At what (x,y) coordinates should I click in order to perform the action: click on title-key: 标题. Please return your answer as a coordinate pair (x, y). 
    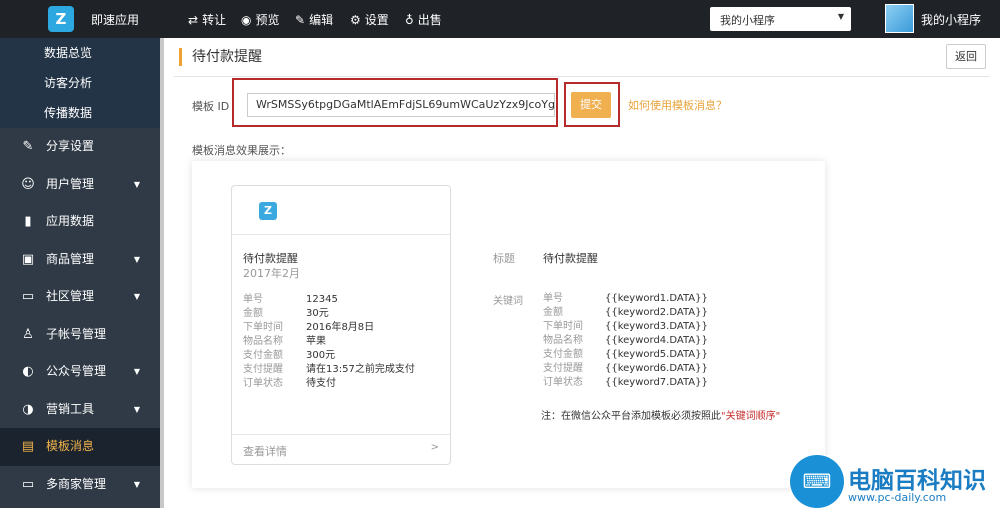
    Looking at the image, I should click on (504, 258).